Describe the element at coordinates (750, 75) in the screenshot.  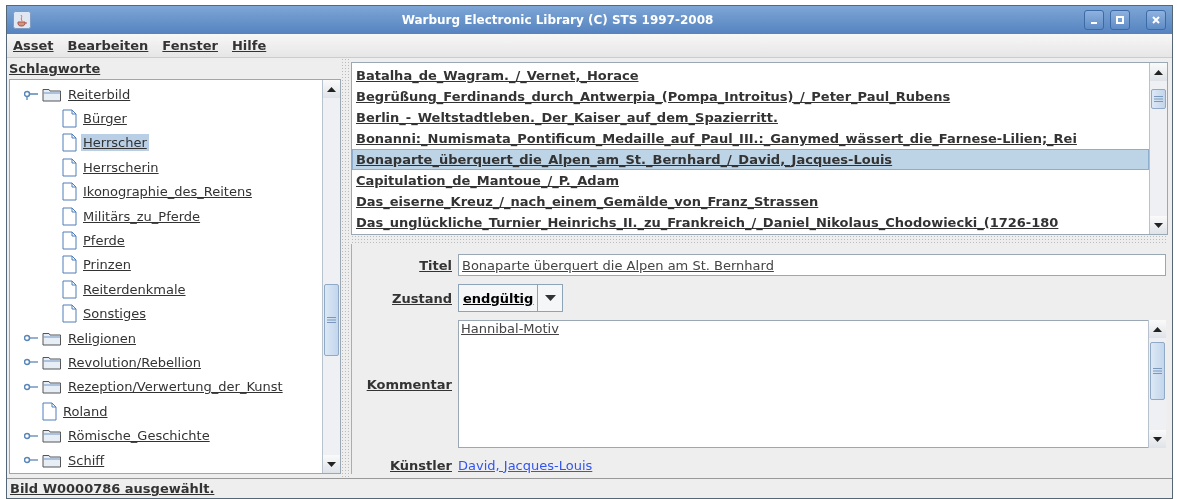
I see `list-item: Batalha_de_Wagram._/_Vernet,_Horace` at that location.